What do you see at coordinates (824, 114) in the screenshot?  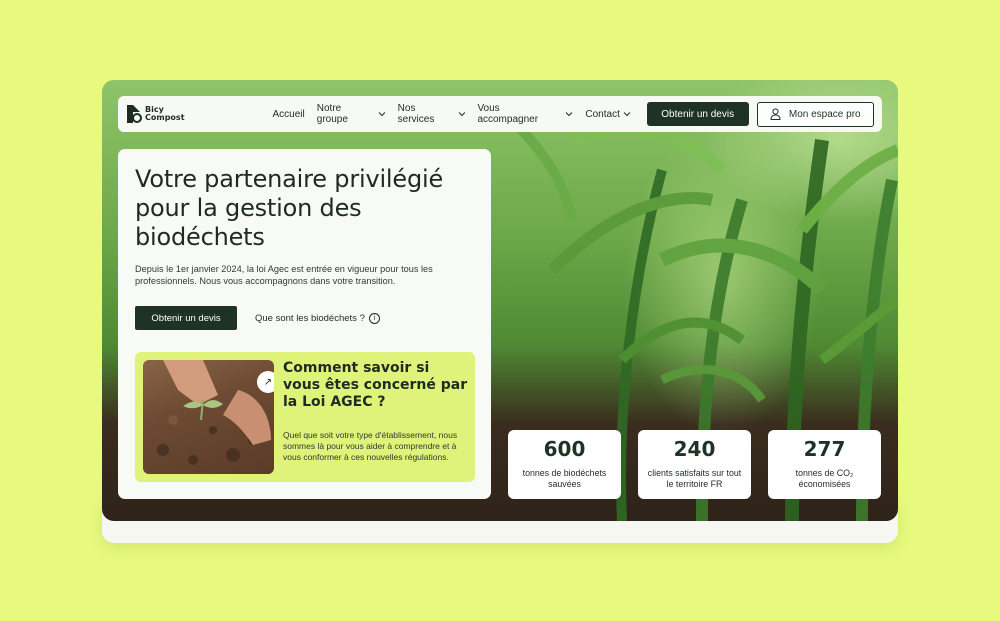 I see `pro-space-label: Mon espace pro` at bounding box center [824, 114].